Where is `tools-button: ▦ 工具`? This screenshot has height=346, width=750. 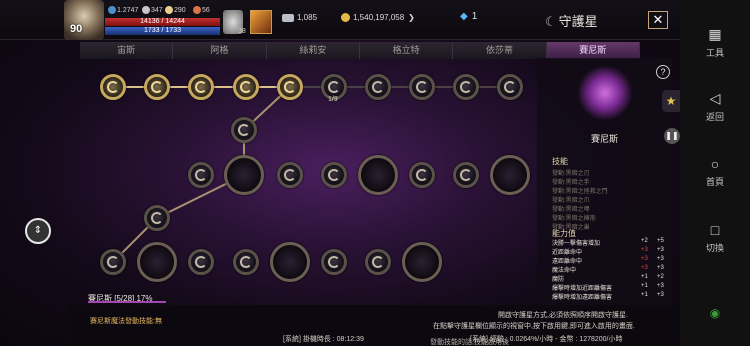 tools-button: ▦ 工具 is located at coordinates (715, 42).